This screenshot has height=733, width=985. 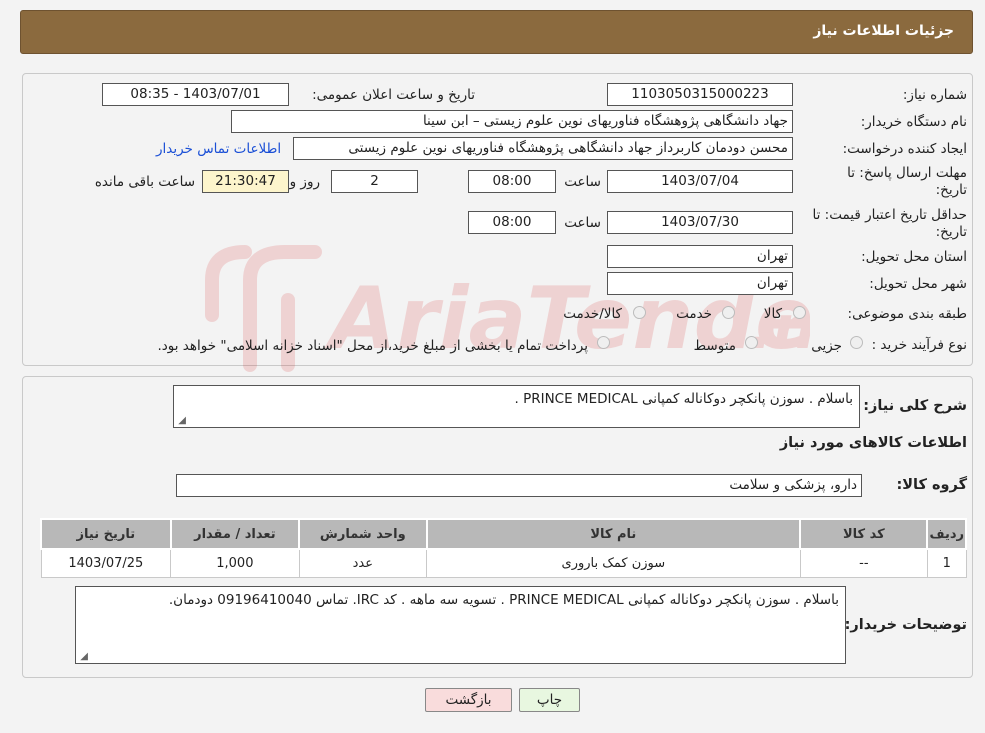 What do you see at coordinates (519, 485) in the screenshot?
I see `goods-group-field: دارو، پزشکی و سلامت` at bounding box center [519, 485].